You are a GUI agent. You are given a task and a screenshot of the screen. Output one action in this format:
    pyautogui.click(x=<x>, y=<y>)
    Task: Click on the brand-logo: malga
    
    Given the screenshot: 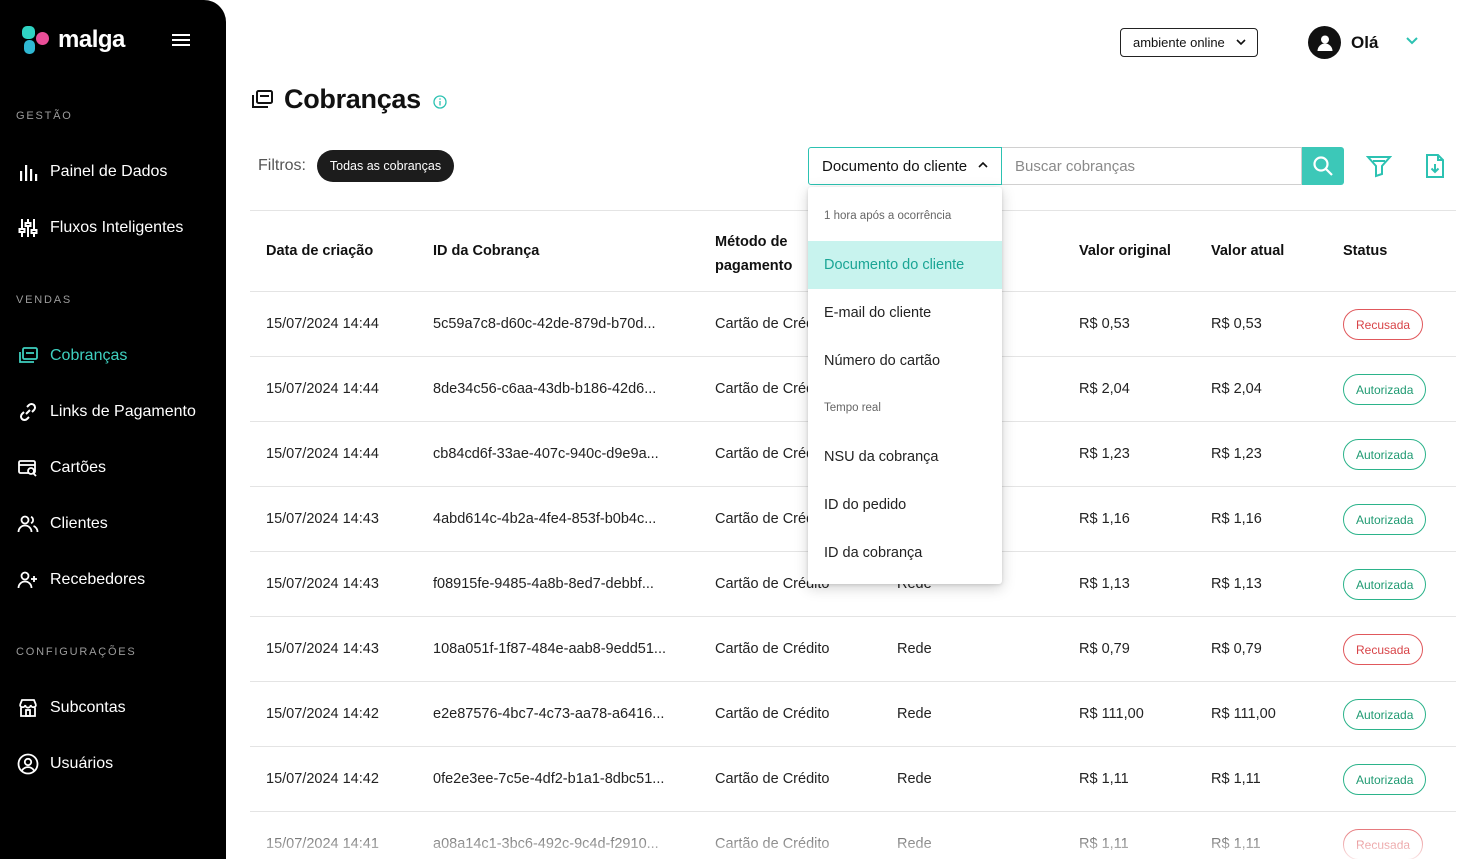 What is the action you would take?
    pyautogui.click(x=73, y=40)
    